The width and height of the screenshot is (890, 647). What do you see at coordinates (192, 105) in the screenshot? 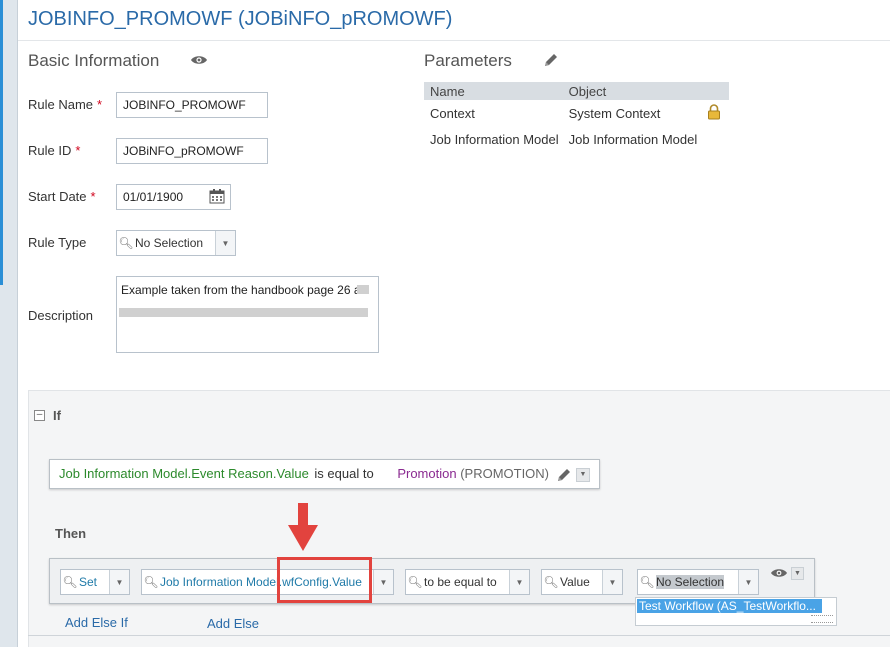
I see `rule-name-input: JOBINFO_PROMOWF` at bounding box center [192, 105].